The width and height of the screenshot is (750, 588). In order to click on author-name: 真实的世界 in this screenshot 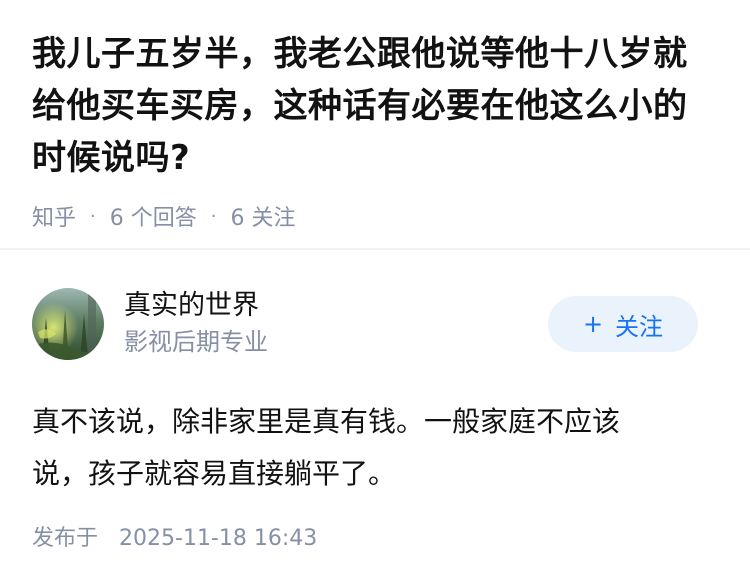, I will do `click(196, 306)`.